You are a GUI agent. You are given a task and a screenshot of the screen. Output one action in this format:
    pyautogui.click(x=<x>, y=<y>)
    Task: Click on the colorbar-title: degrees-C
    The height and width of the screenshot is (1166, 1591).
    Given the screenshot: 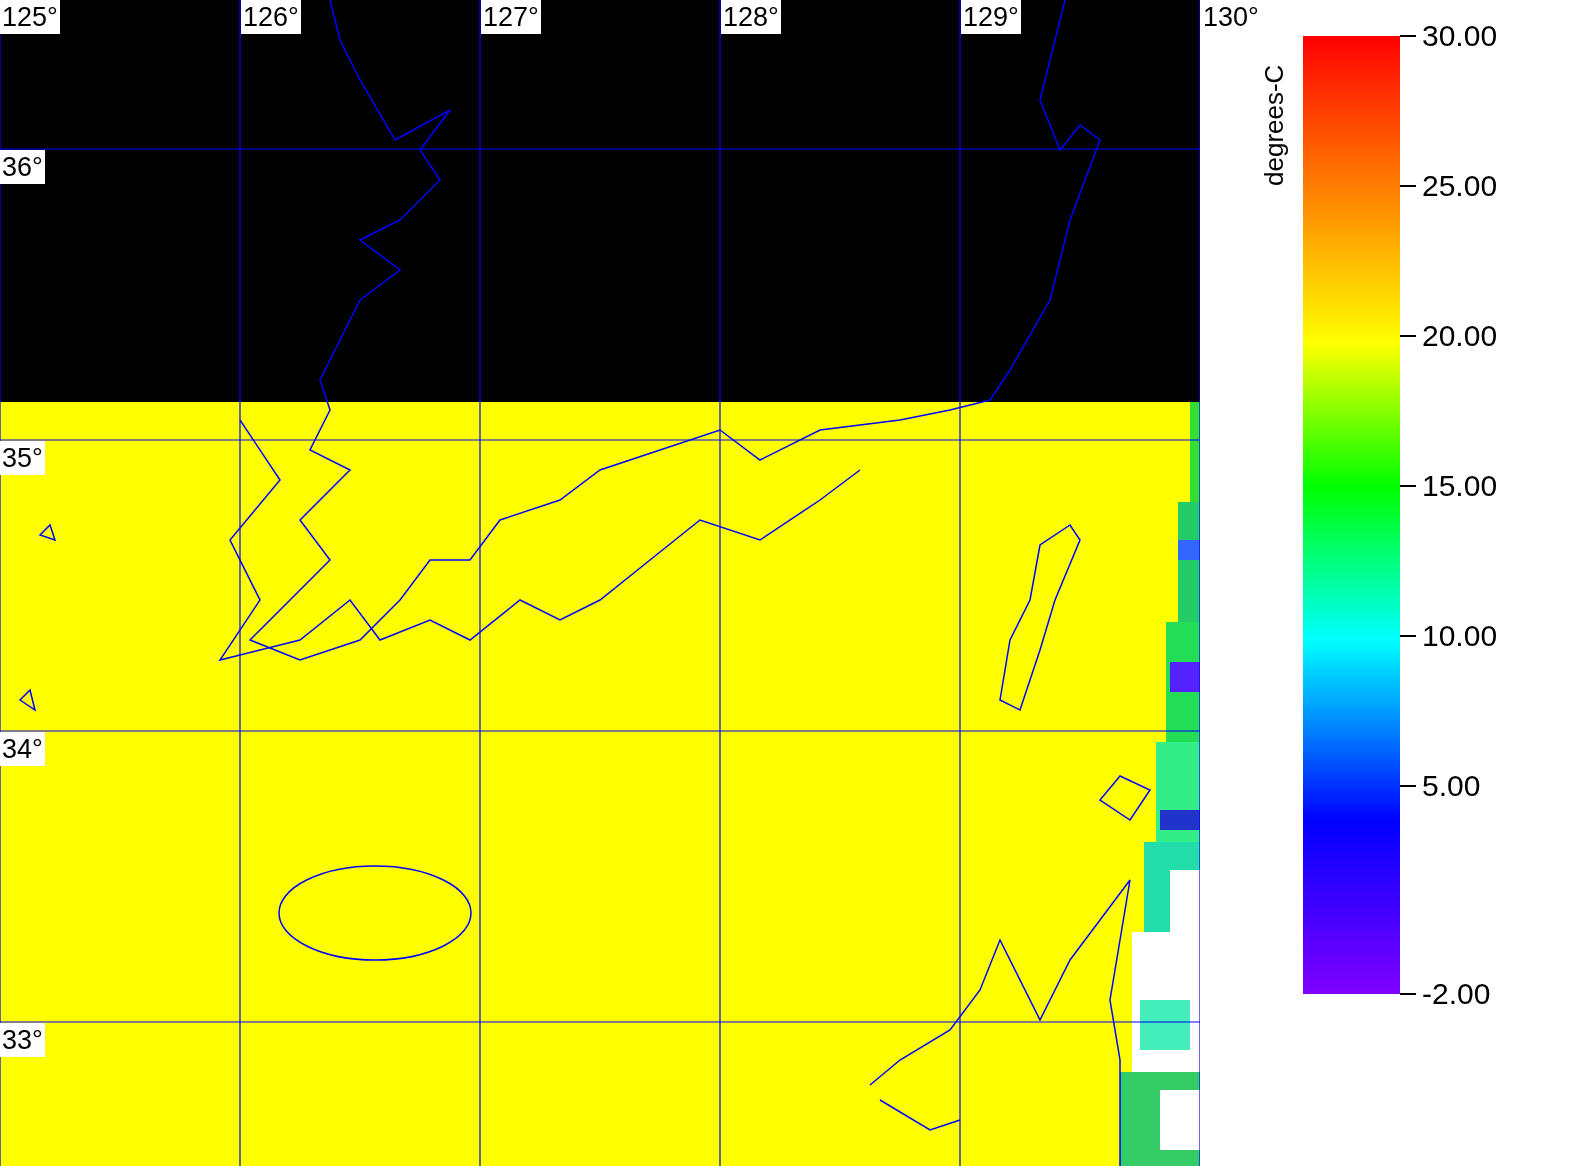 What is the action you would take?
    pyautogui.click(x=1274, y=124)
    